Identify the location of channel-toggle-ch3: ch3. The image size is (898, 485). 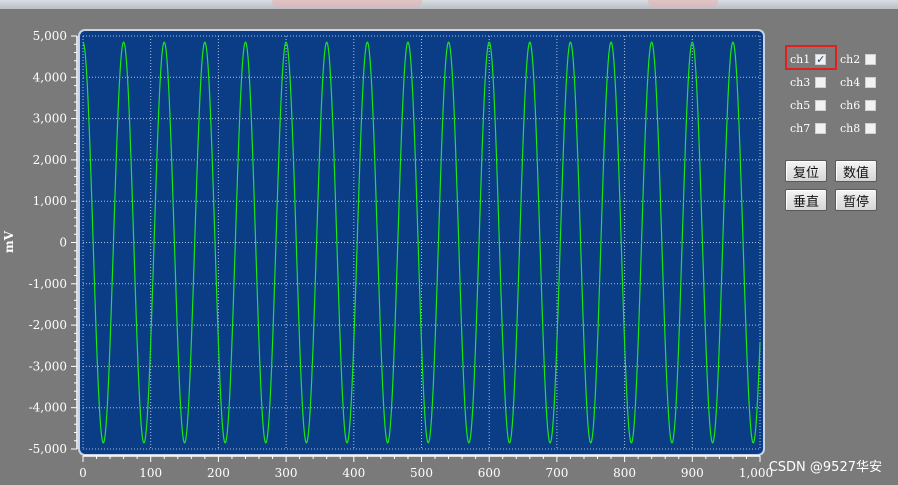
(808, 82).